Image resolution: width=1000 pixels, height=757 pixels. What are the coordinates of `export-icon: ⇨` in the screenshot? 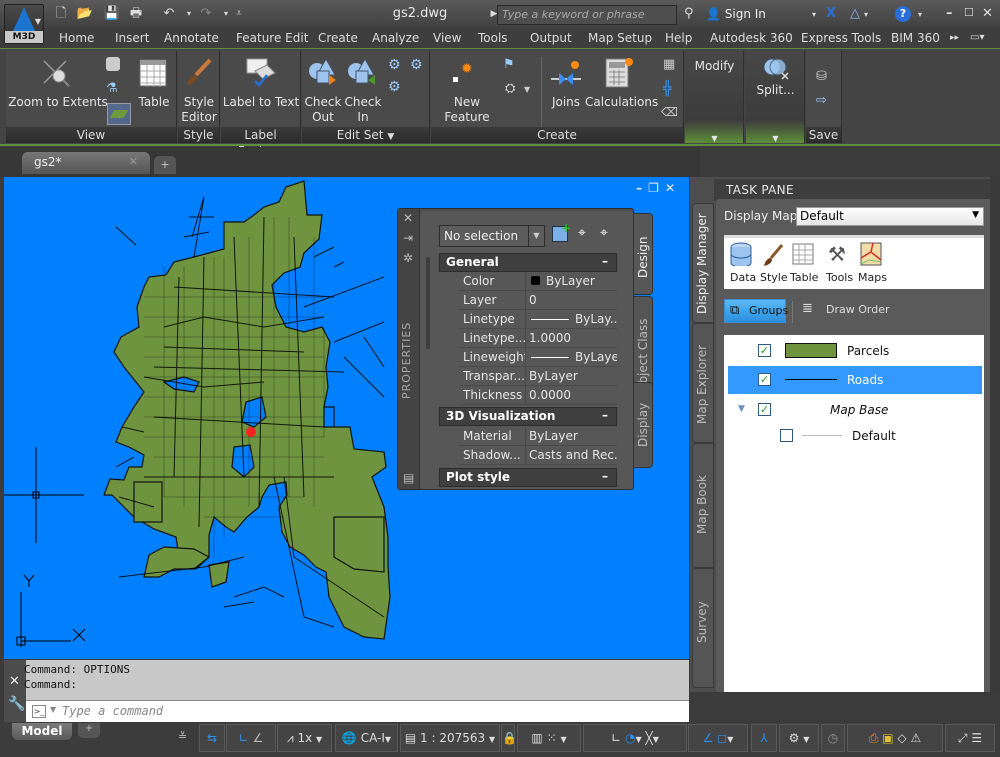 It's located at (821, 100).